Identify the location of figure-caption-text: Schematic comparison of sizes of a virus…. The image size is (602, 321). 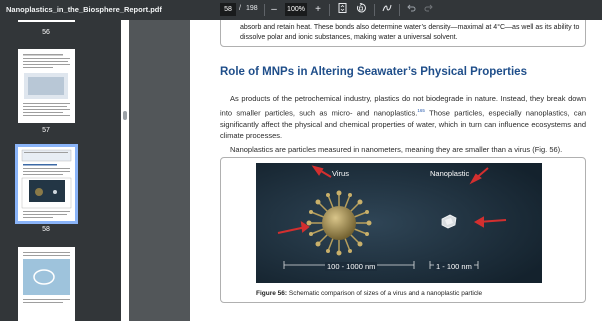
(385, 293).